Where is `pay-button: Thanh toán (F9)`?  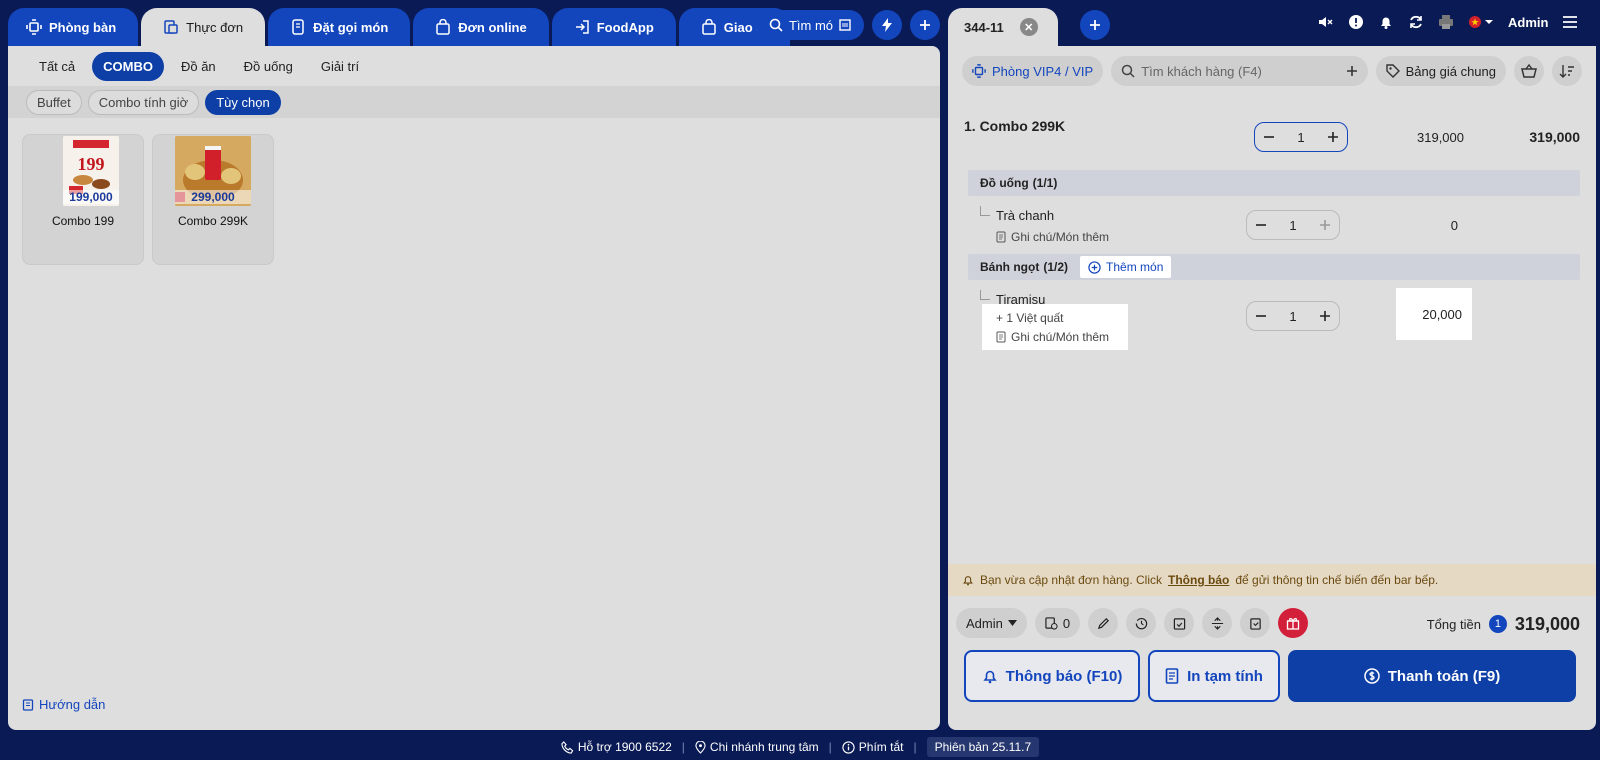 pay-button: Thanh toán (F9) is located at coordinates (1432, 676).